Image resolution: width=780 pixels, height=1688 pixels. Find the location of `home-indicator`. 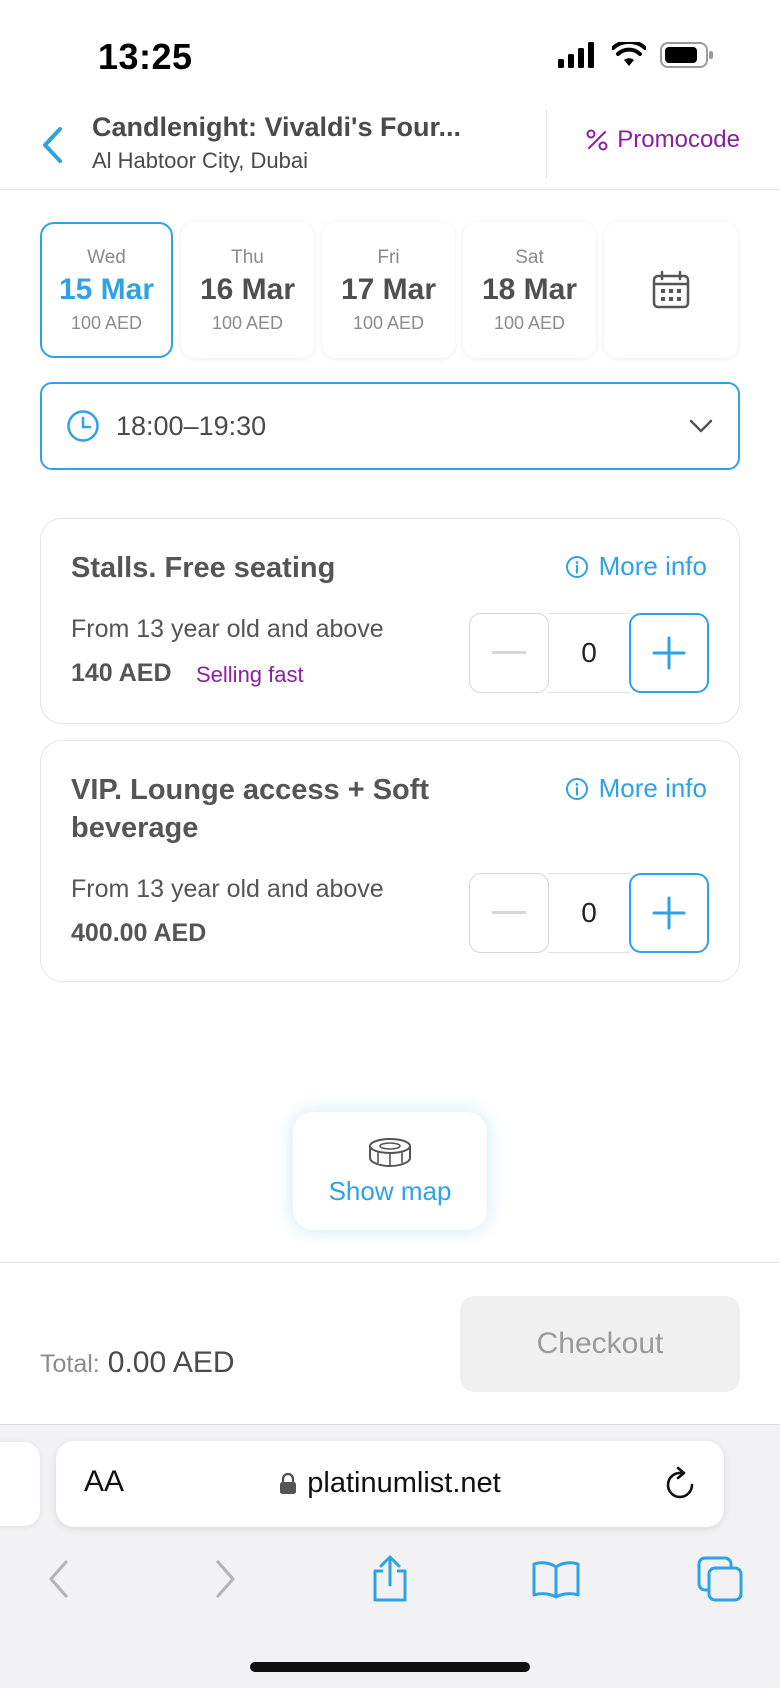

home-indicator is located at coordinates (390, 1667).